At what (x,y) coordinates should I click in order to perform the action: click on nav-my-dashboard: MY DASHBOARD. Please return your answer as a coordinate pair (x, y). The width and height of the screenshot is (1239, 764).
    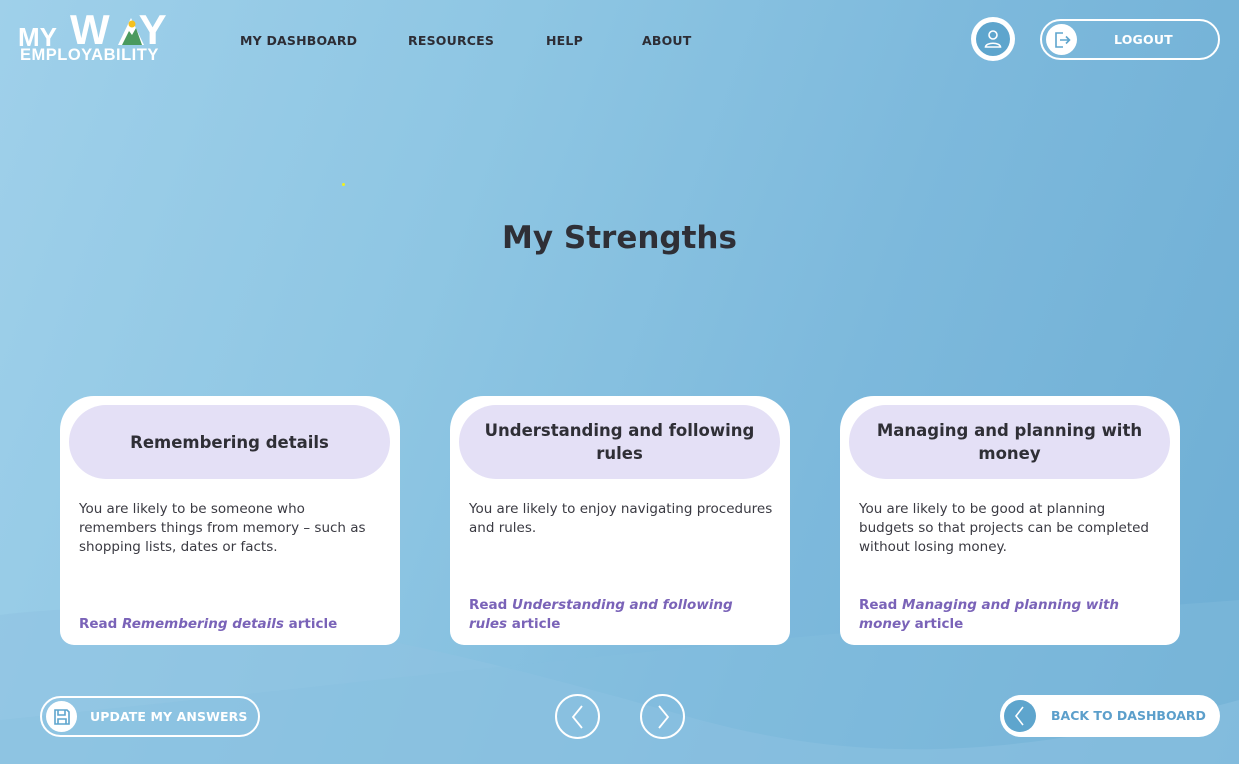
    Looking at the image, I should click on (298, 40).